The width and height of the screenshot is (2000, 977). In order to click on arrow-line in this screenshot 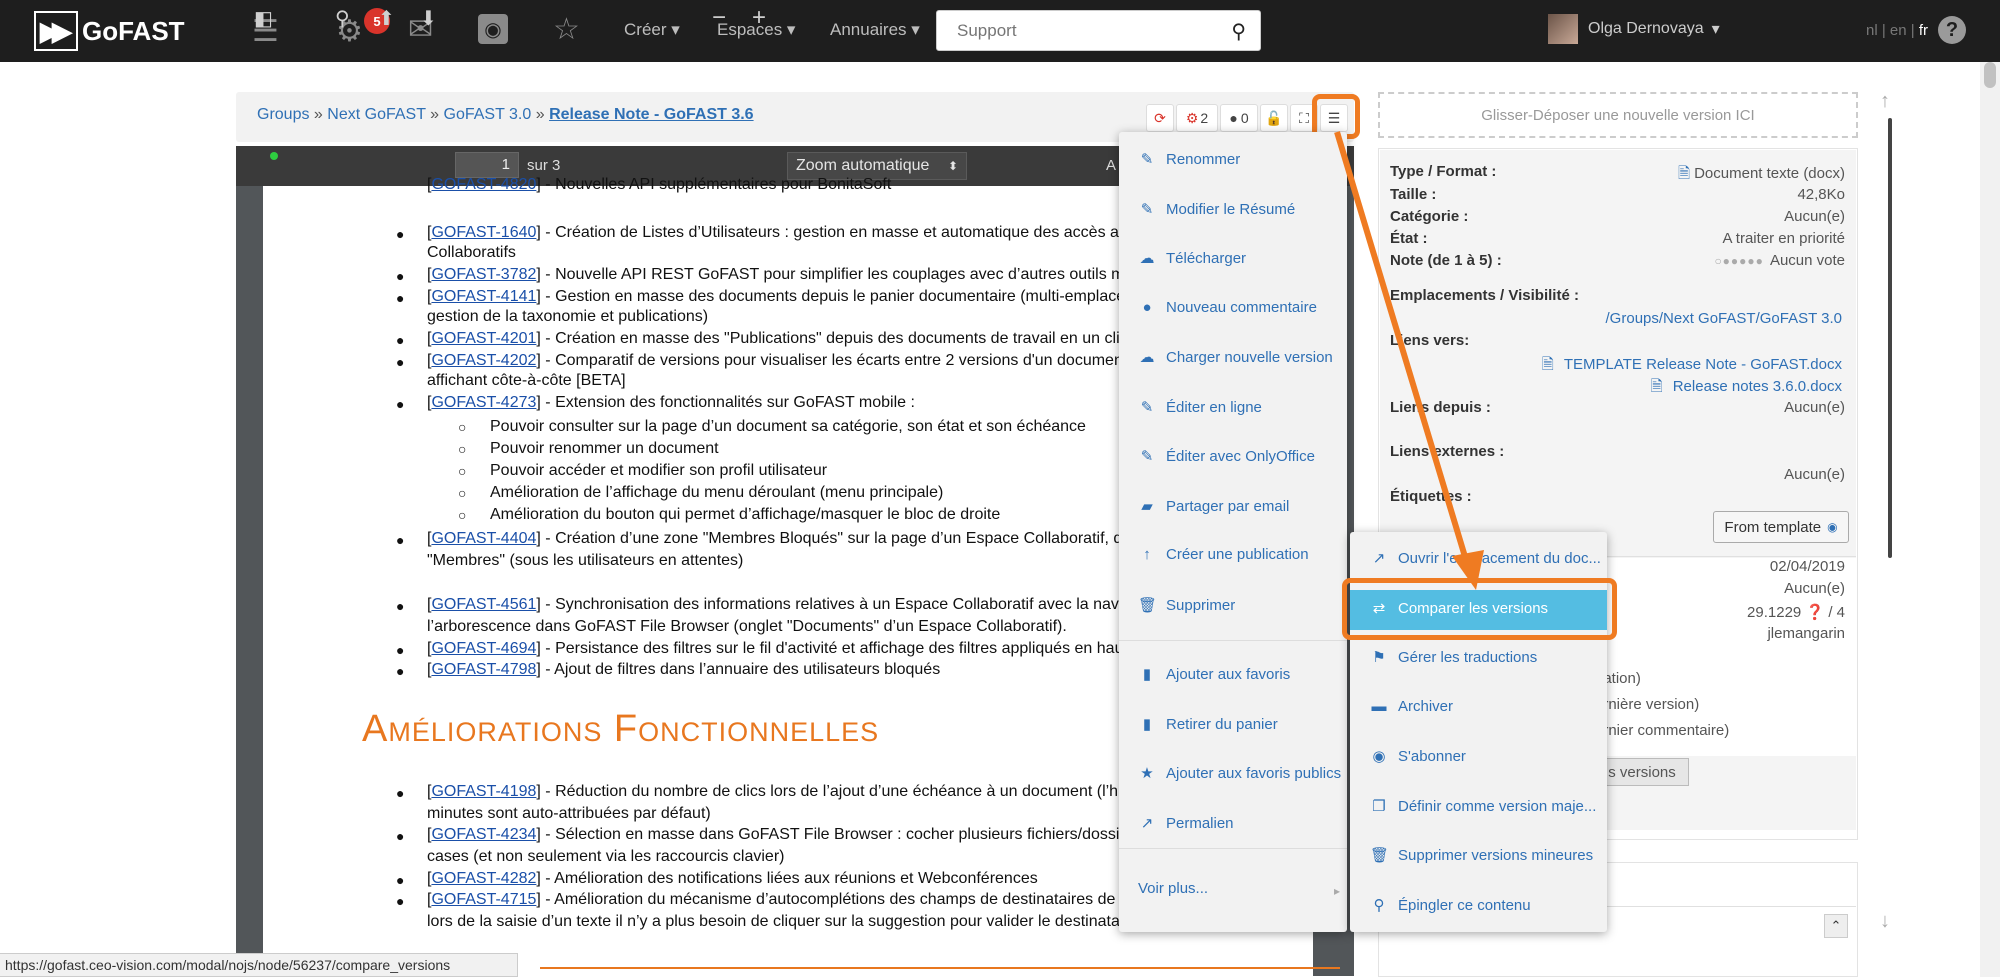, I will do `click(1401, 346)`.